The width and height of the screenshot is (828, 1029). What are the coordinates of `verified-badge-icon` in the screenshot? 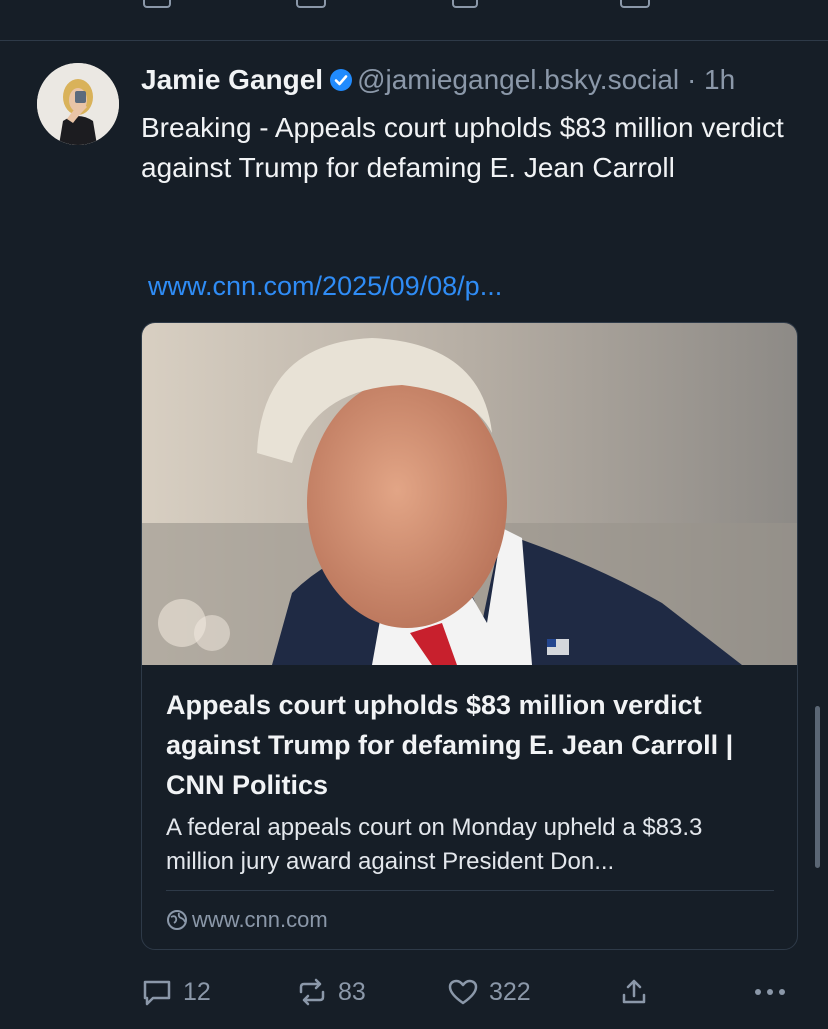 It's located at (341, 83).